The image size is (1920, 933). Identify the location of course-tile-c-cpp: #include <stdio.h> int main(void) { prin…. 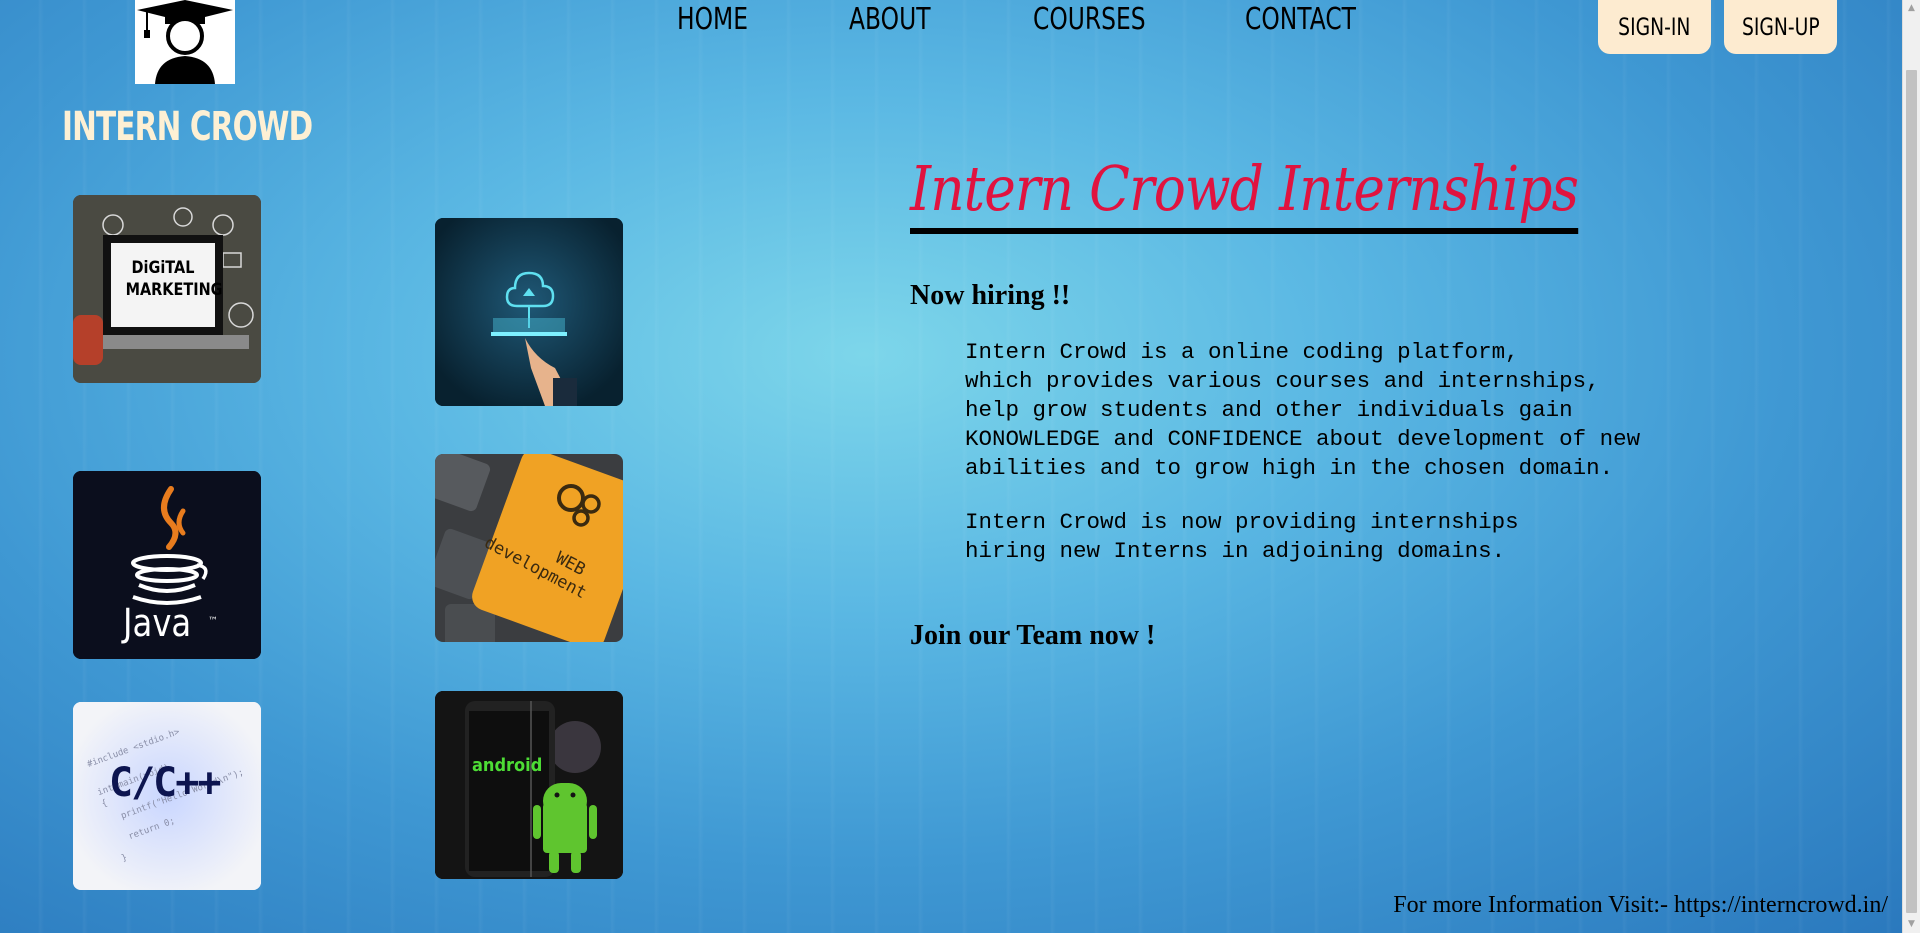
(167, 796).